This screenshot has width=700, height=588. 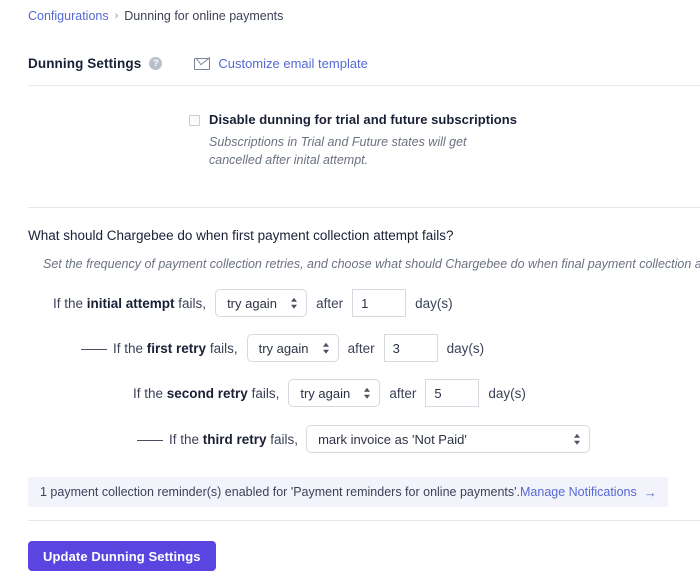 I want to click on customize-email-template-label: Customize email template, so click(x=293, y=63).